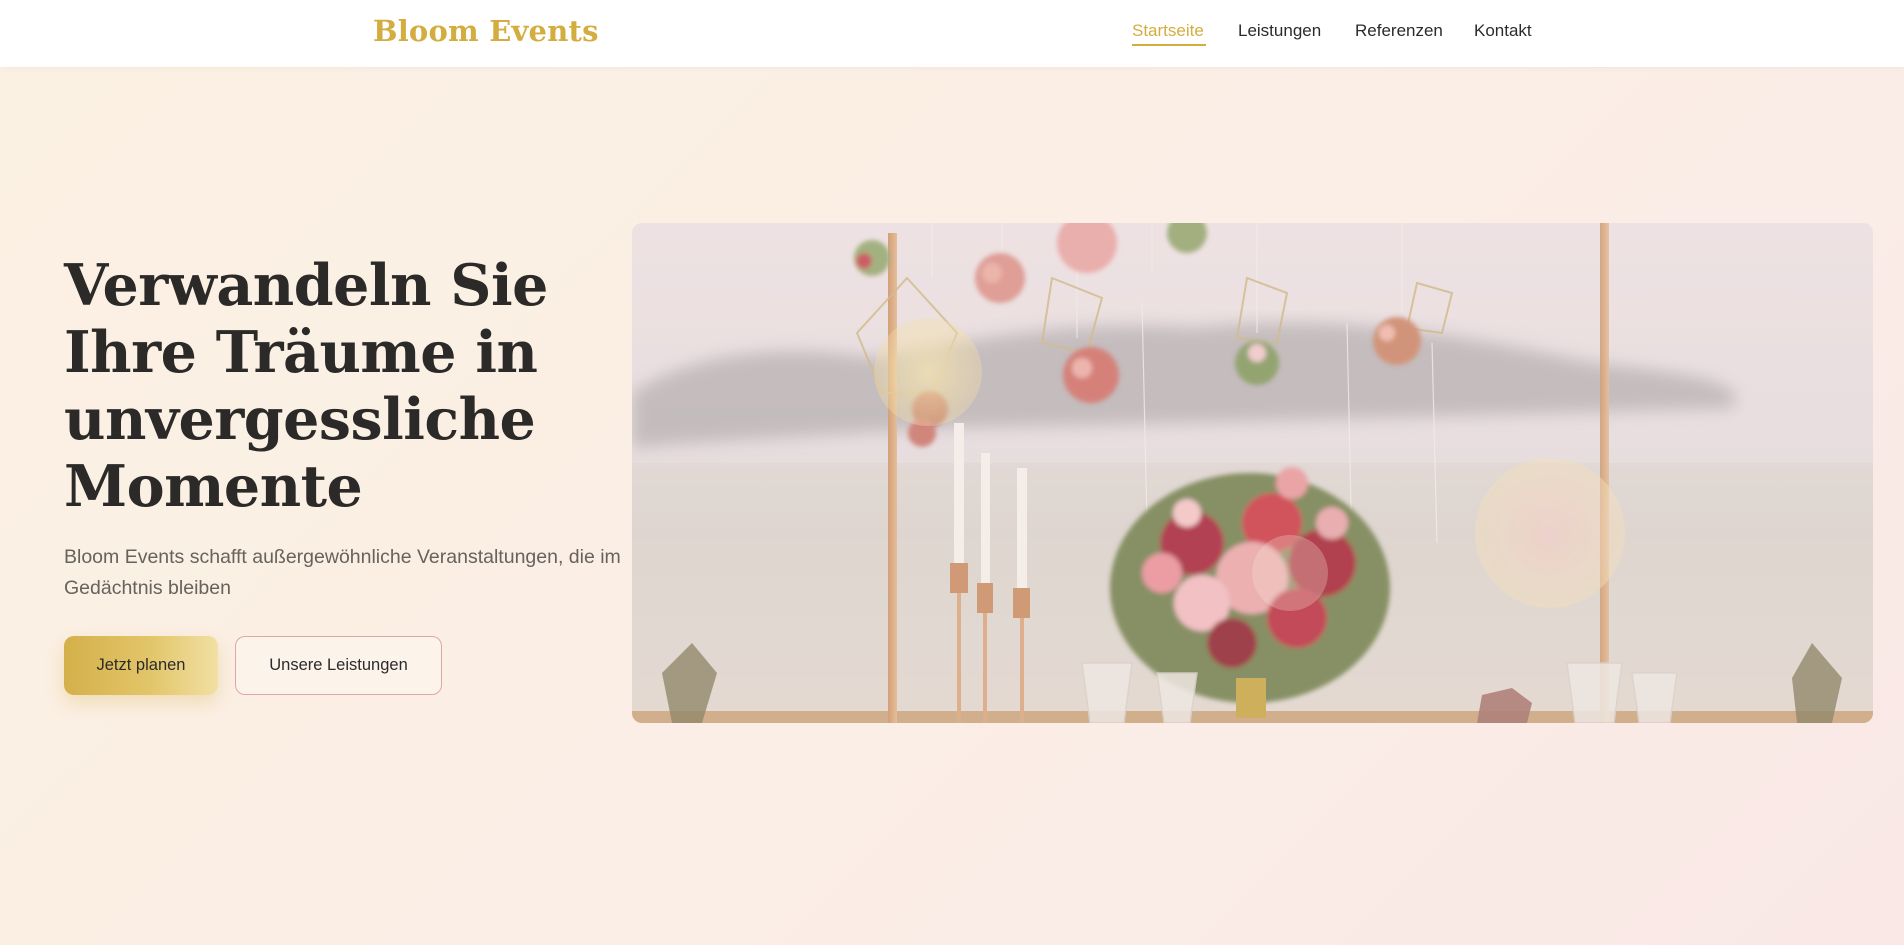 This screenshot has width=1904, height=945. Describe the element at coordinates (1169, 45) in the screenshot. I see `nav-active-underline` at that location.